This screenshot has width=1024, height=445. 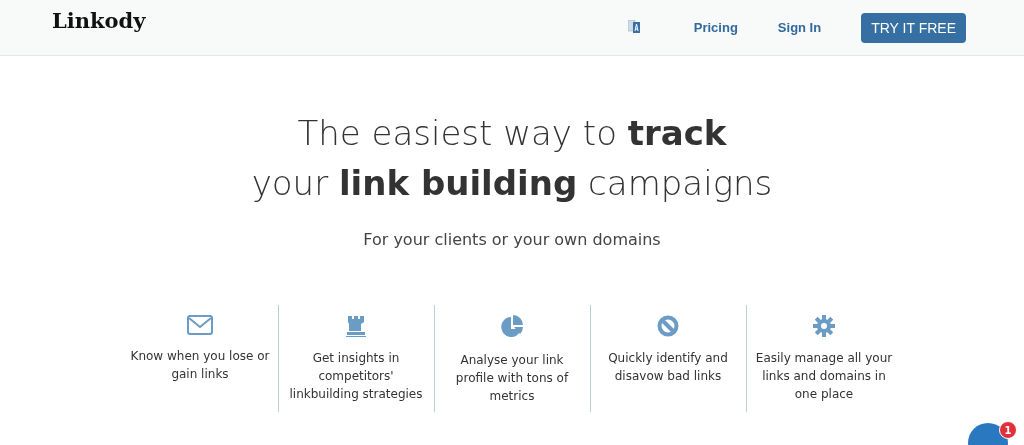 What do you see at coordinates (512, 158) in the screenshot?
I see `headline: The easiest way to track your link building campaigns` at bounding box center [512, 158].